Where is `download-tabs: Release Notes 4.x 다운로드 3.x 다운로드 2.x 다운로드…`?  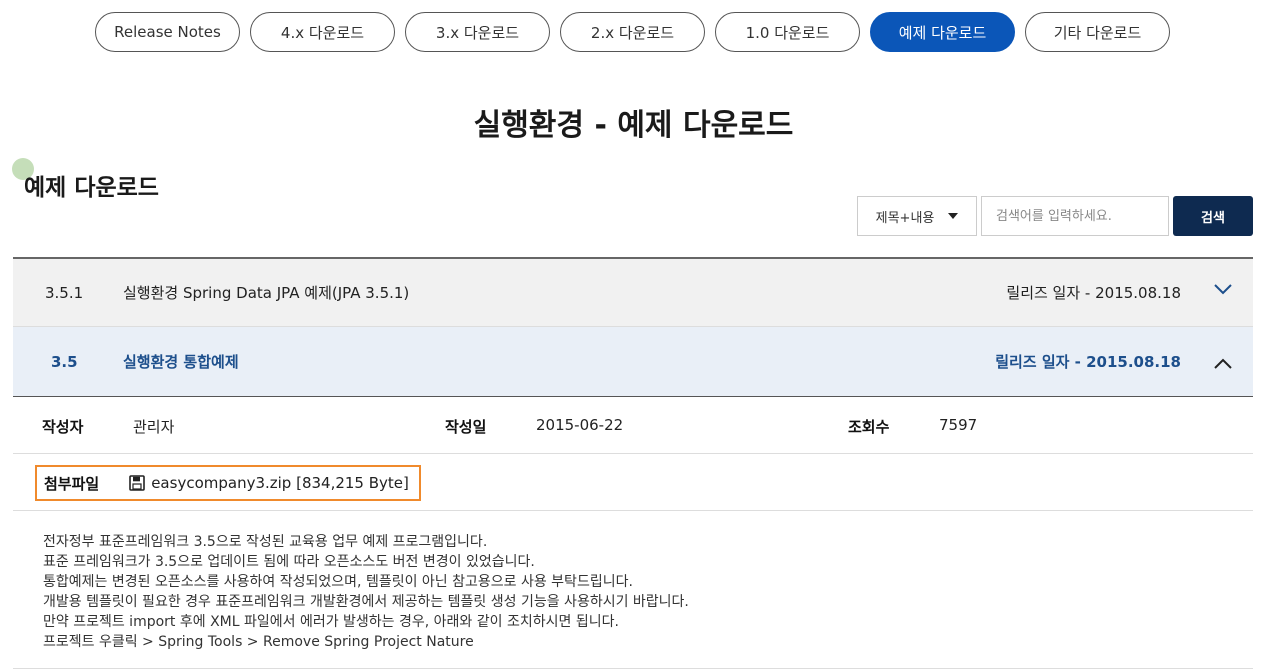
download-tabs: Release Notes 4.x 다운로드 3.x 다운로드 2.x 다운로드… is located at coordinates (632, 32).